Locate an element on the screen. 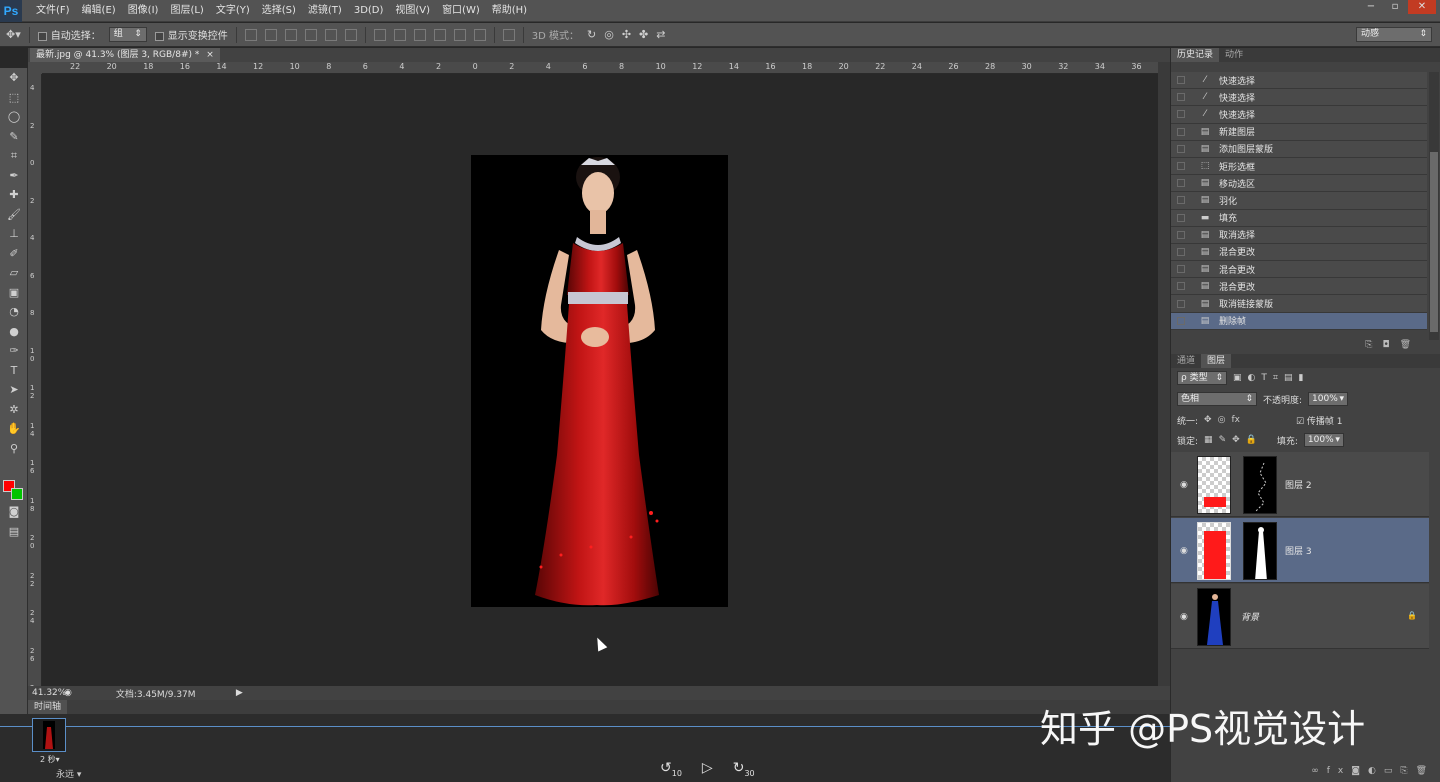 The image size is (1440, 782). history-item: ▤ 新建图层 is located at coordinates (1299, 132).